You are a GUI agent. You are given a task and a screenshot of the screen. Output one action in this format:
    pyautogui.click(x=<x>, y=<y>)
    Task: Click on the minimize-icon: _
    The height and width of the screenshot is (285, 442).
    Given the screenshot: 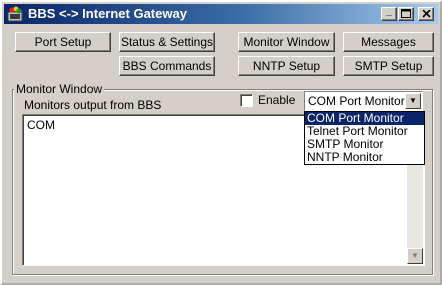 What is the action you would take?
    pyautogui.click(x=389, y=11)
    